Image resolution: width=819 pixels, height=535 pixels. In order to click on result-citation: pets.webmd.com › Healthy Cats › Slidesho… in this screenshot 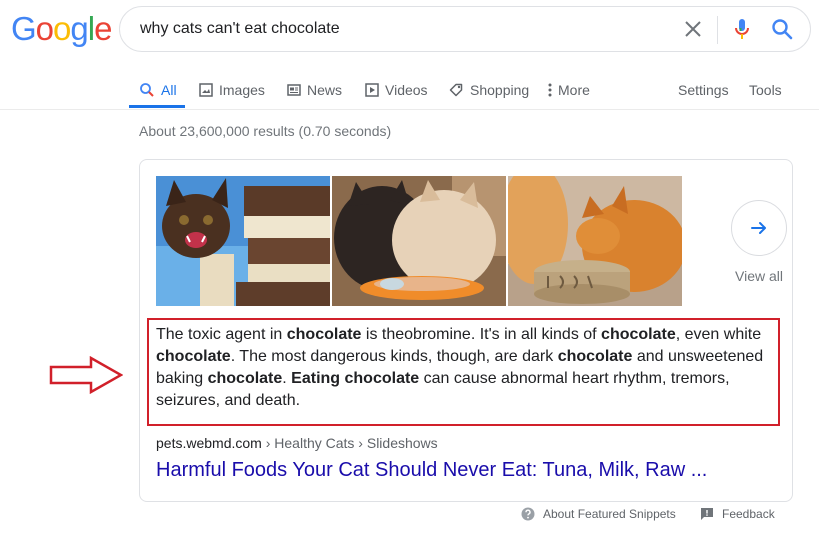, I will do `click(297, 443)`.